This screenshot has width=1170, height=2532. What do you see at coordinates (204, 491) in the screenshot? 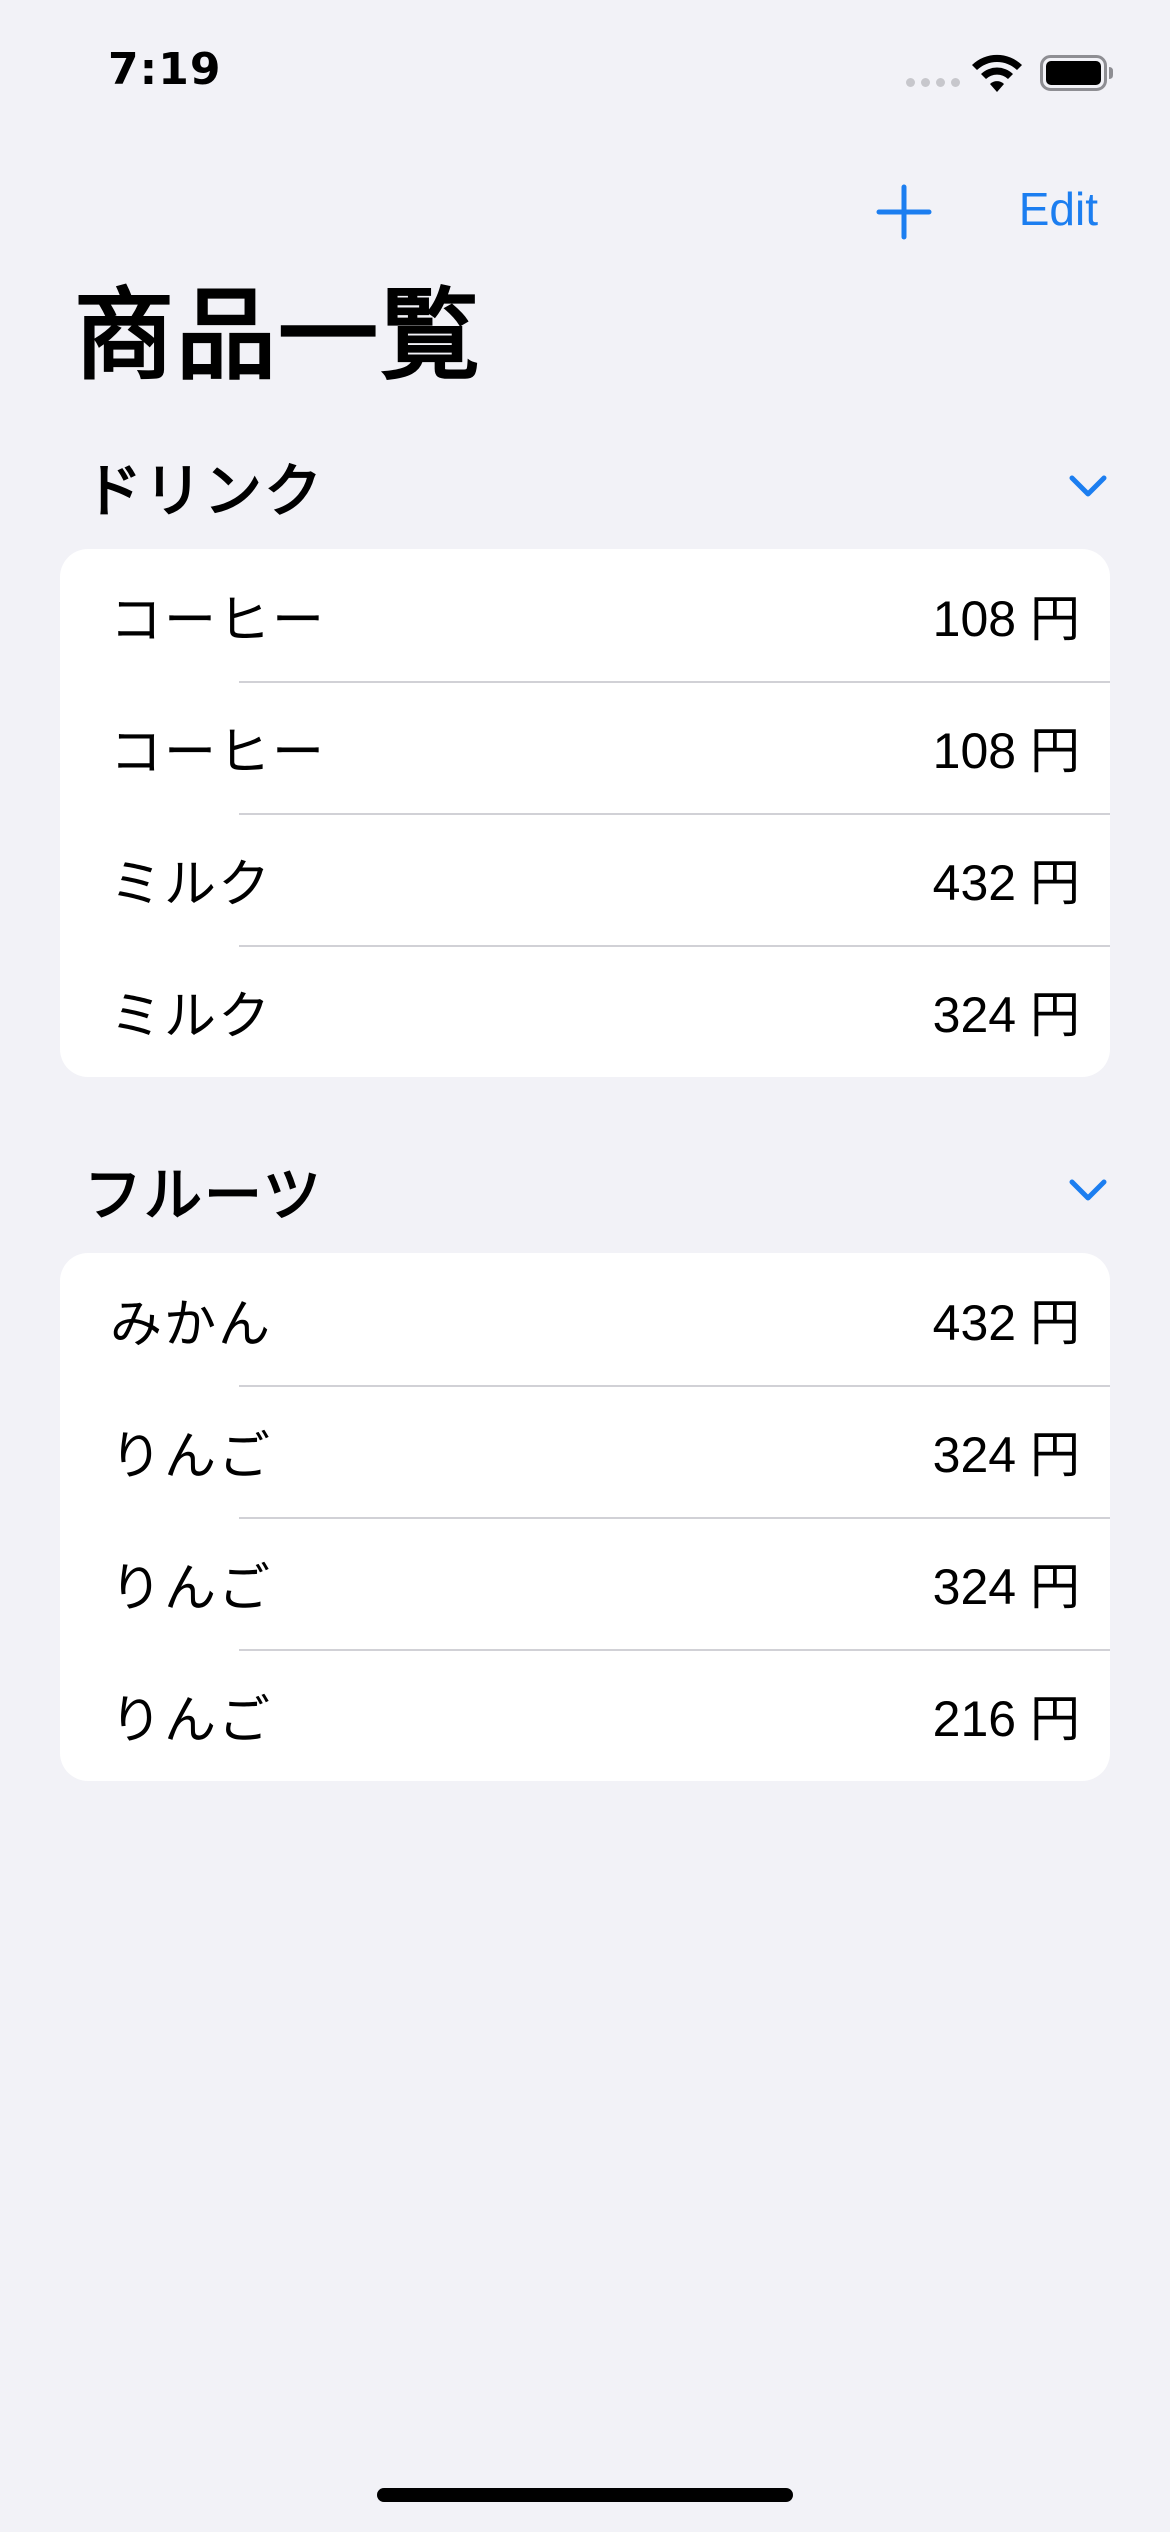
I see `section-title: ドリンク` at bounding box center [204, 491].